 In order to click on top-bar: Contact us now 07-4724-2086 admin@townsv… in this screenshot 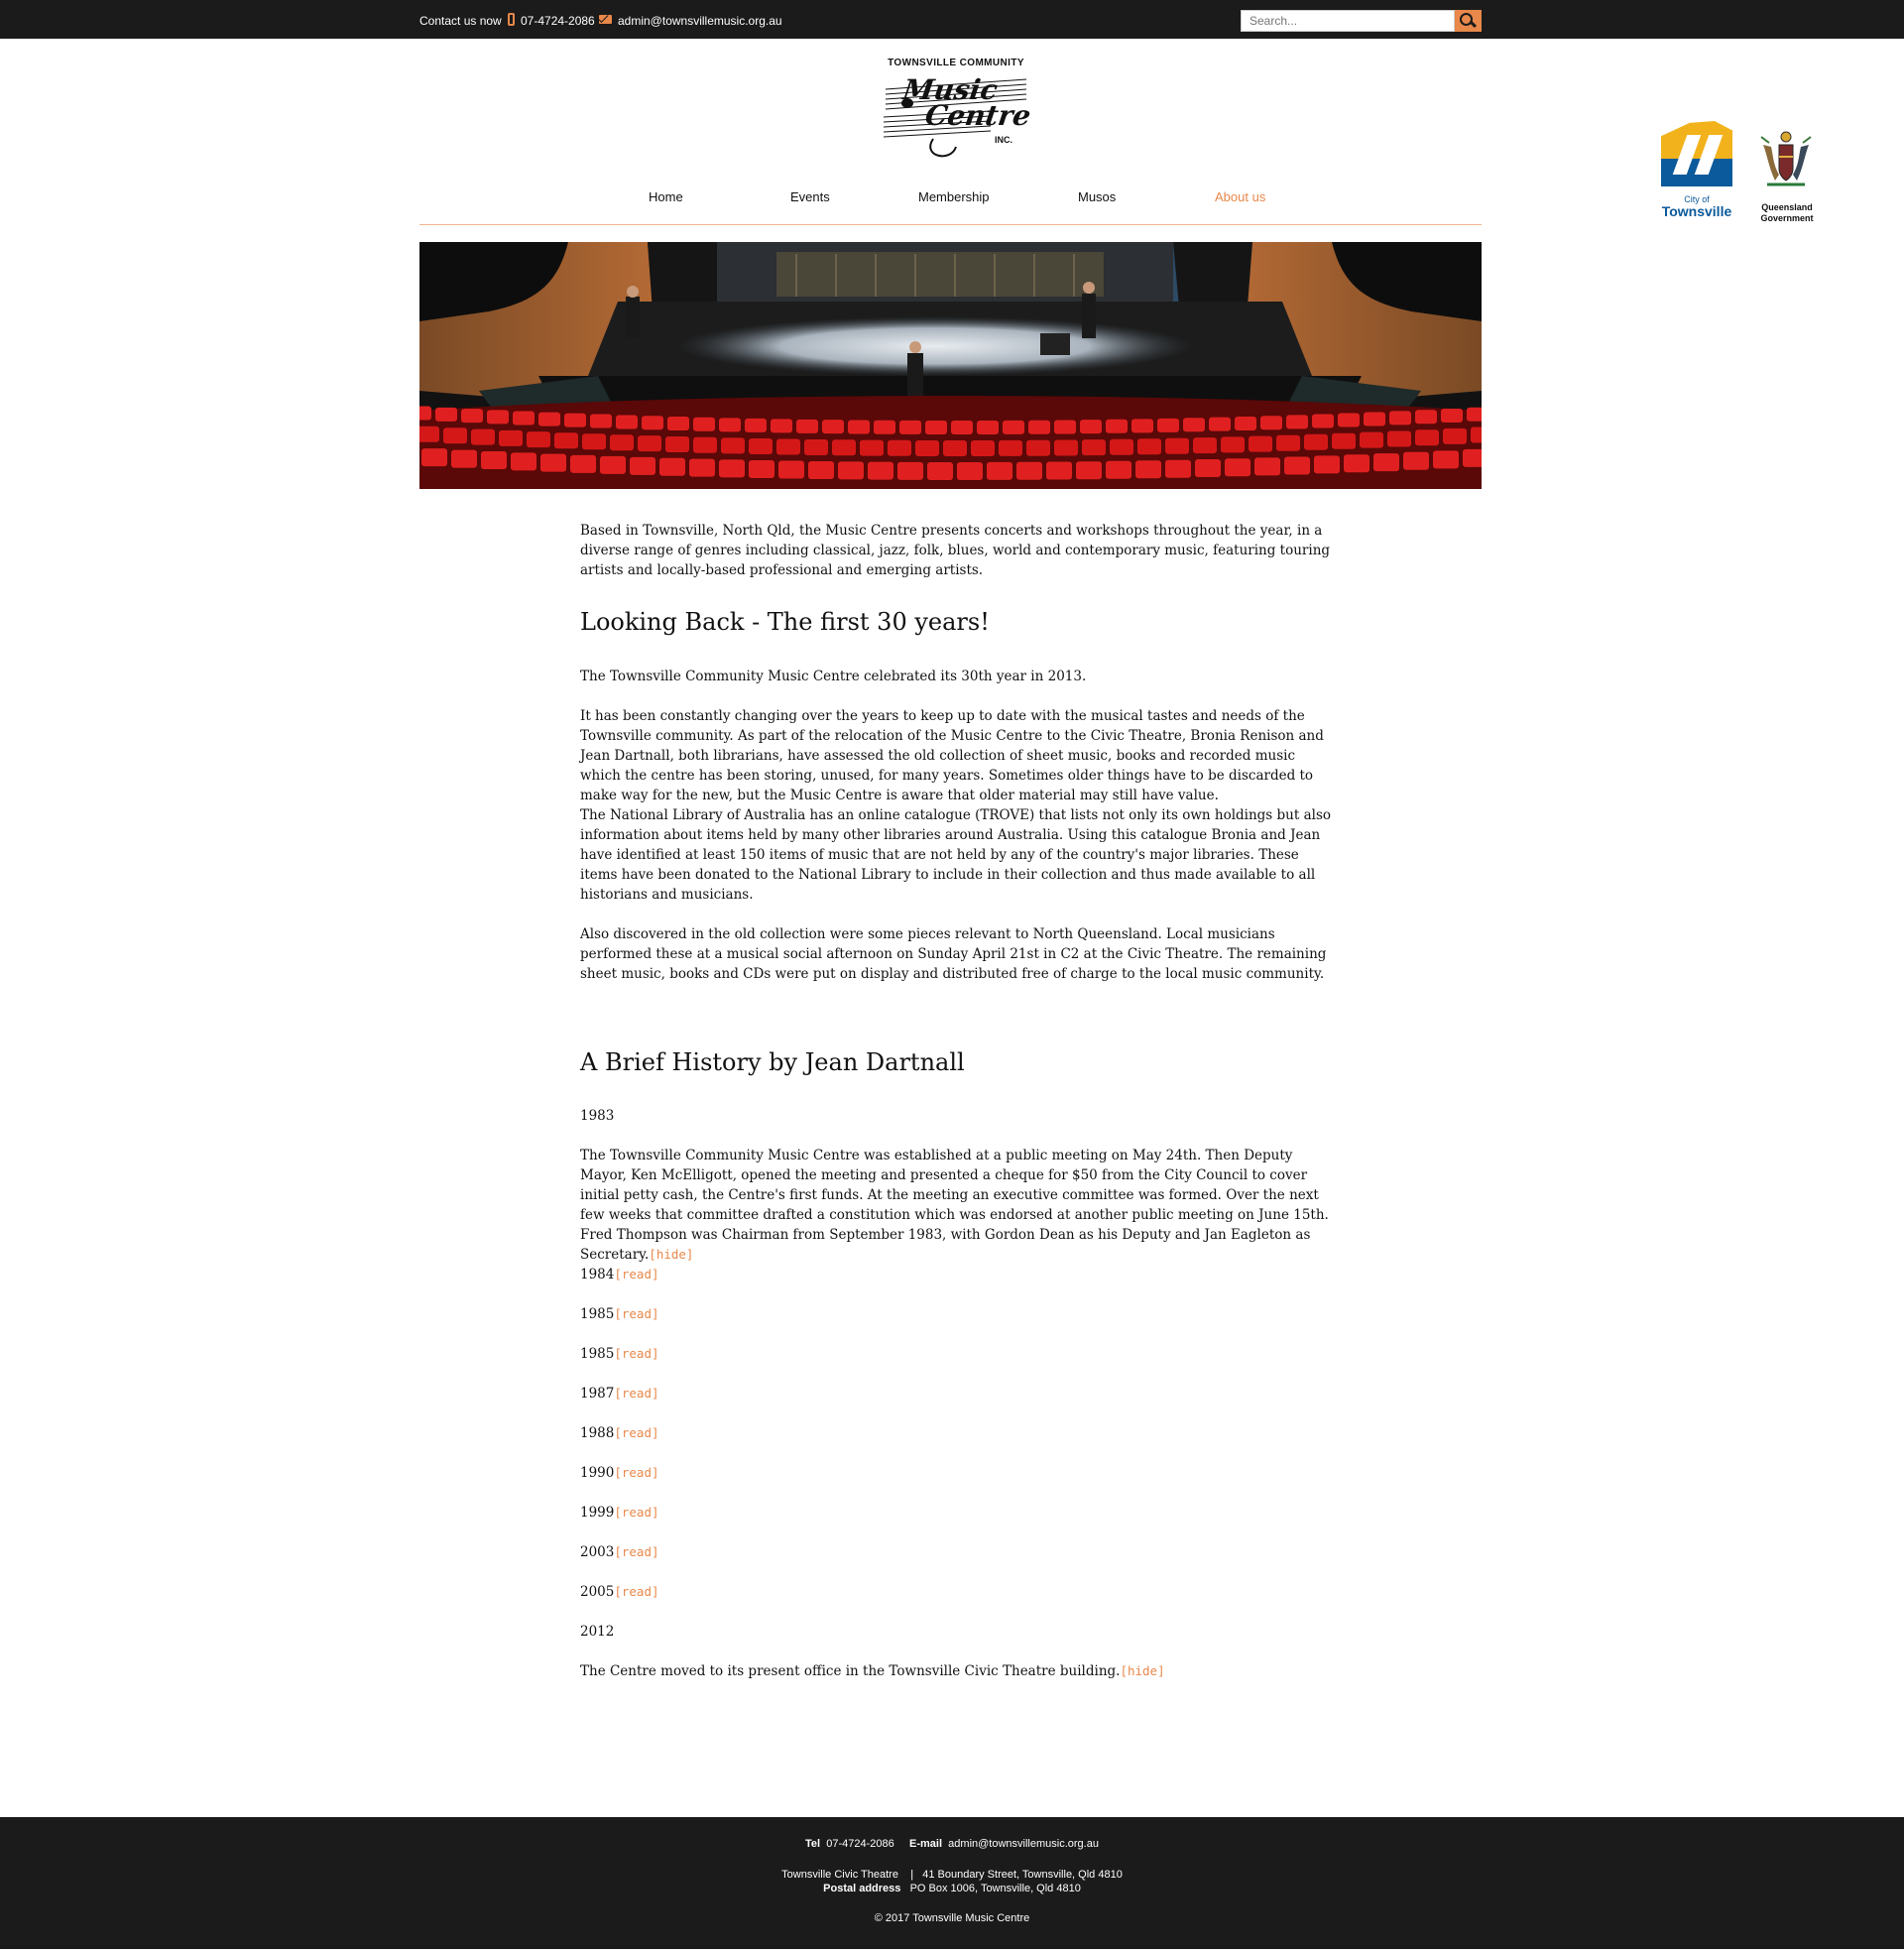, I will do `click(952, 20)`.